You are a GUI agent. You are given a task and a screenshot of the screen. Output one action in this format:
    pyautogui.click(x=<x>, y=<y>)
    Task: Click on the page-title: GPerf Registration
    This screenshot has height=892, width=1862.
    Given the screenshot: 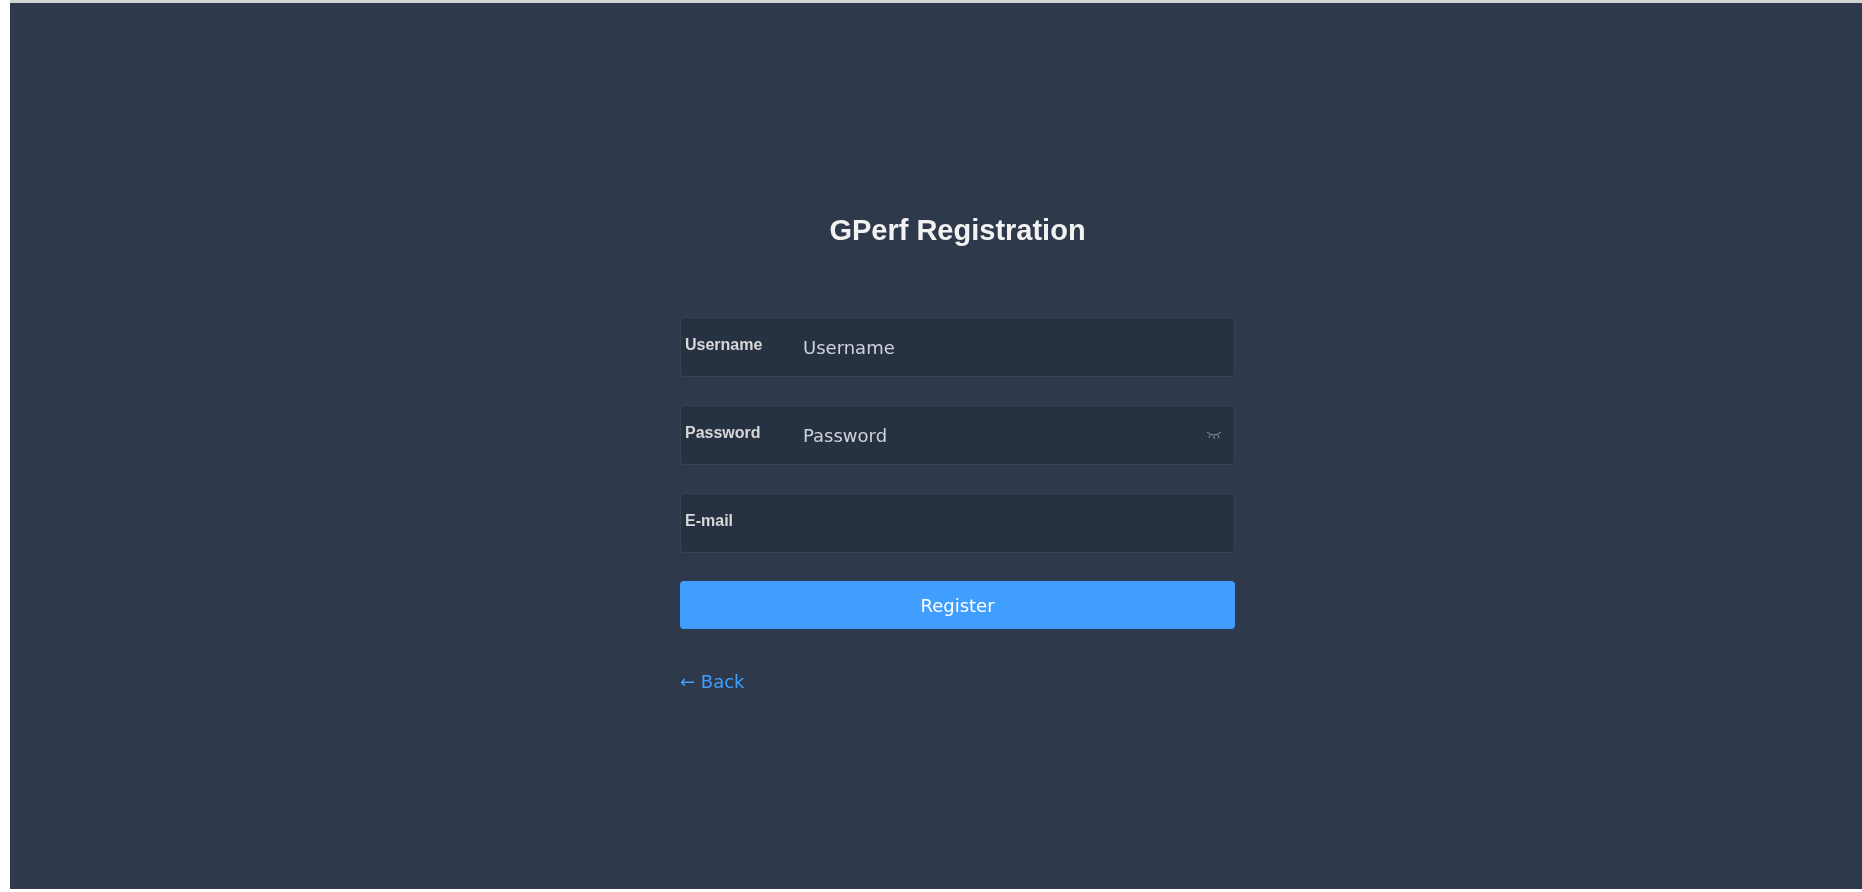 What is the action you would take?
    pyautogui.click(x=957, y=230)
    